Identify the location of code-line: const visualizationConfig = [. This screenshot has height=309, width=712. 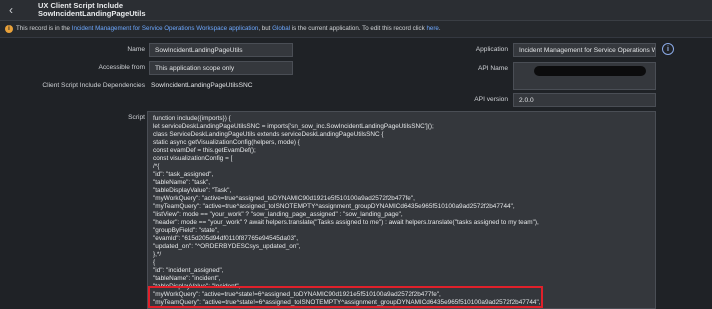
(193, 158).